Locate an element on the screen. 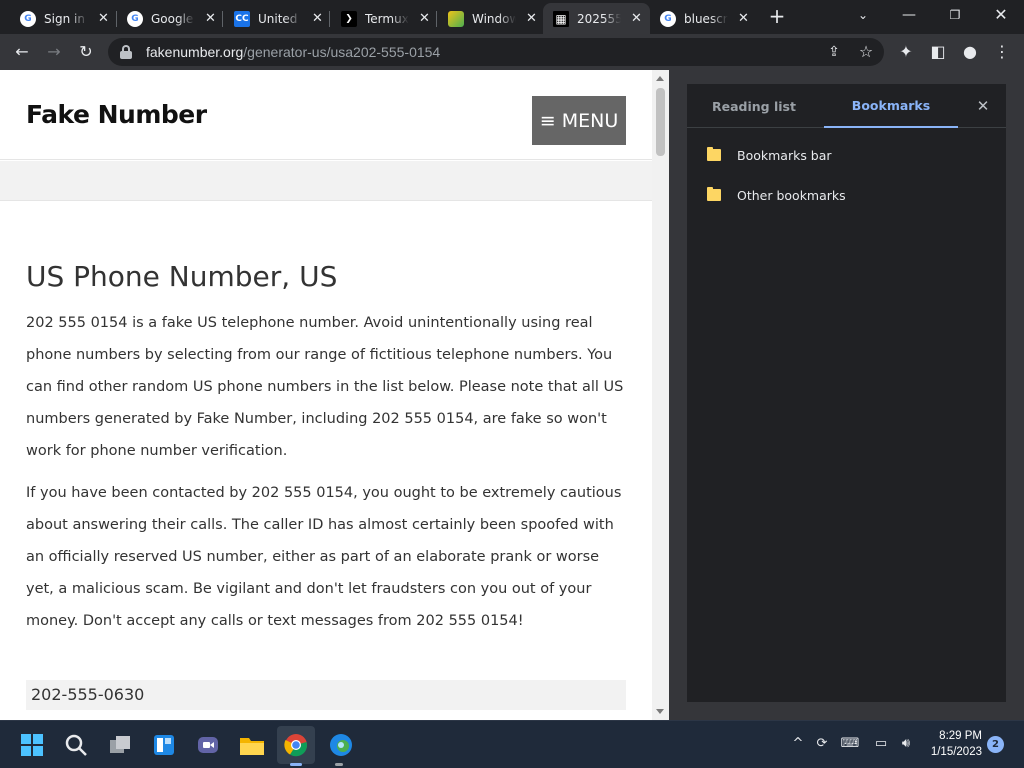 Image resolution: width=1024 pixels, height=768 pixels. folder-label: Bookmarks bar is located at coordinates (784, 155).